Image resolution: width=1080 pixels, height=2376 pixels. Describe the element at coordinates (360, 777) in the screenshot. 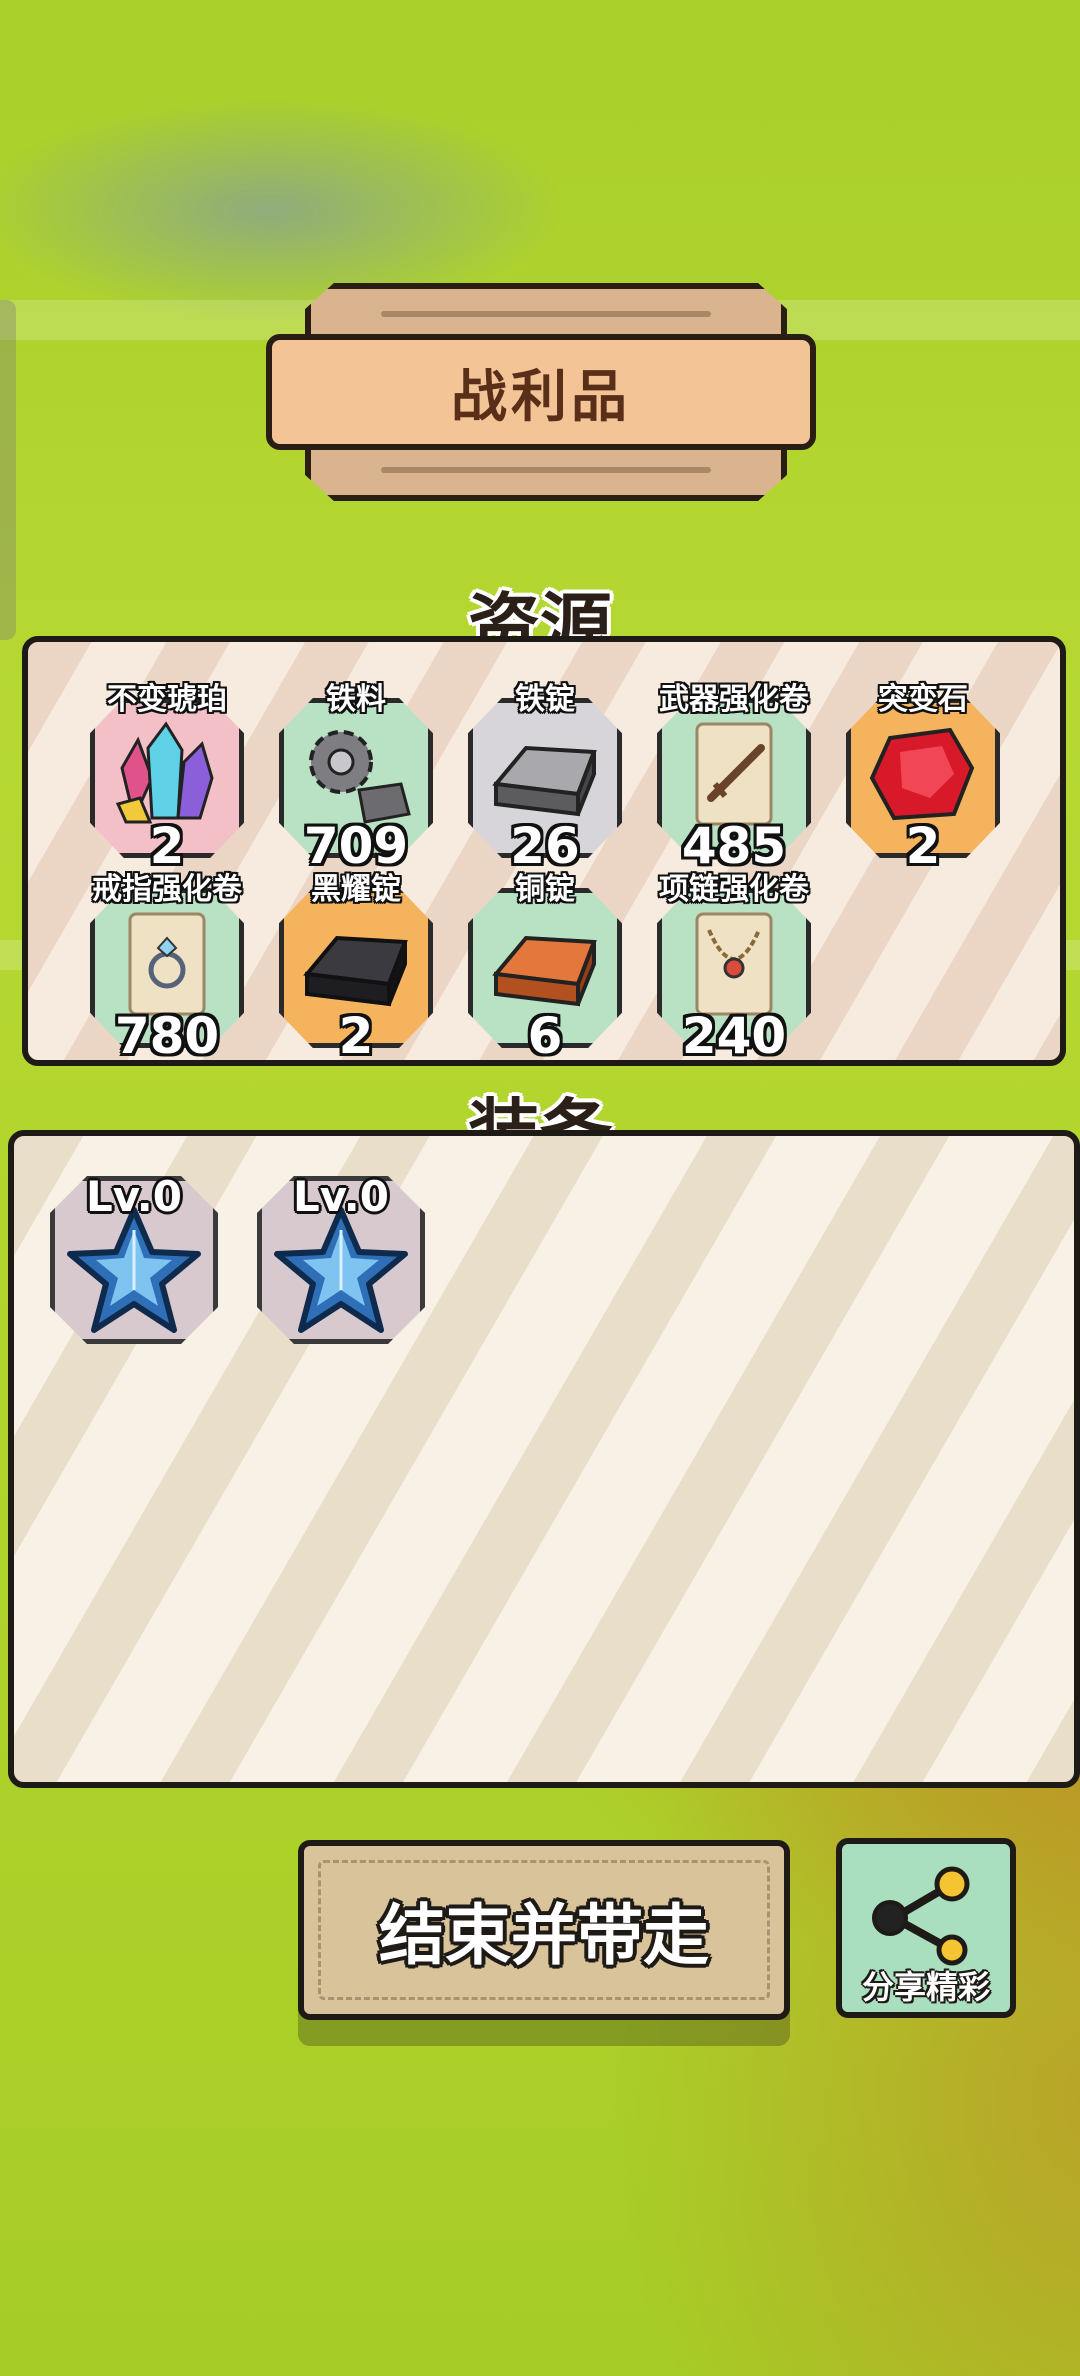

I see `iron-gear-icon` at that location.